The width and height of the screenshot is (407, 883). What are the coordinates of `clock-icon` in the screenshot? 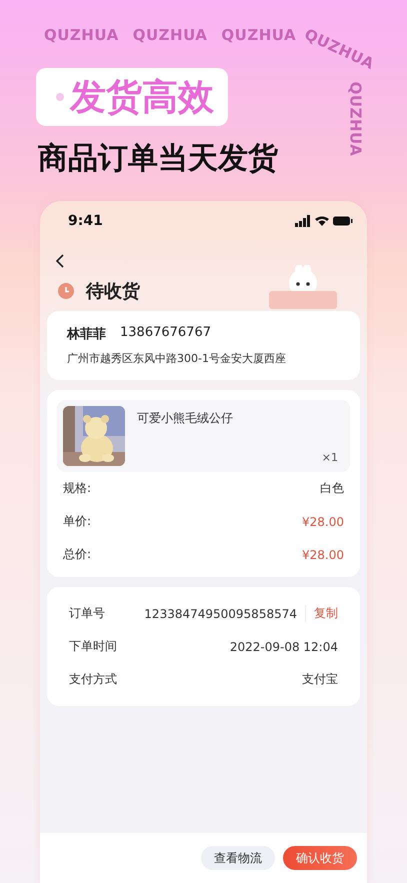 It's located at (66, 291).